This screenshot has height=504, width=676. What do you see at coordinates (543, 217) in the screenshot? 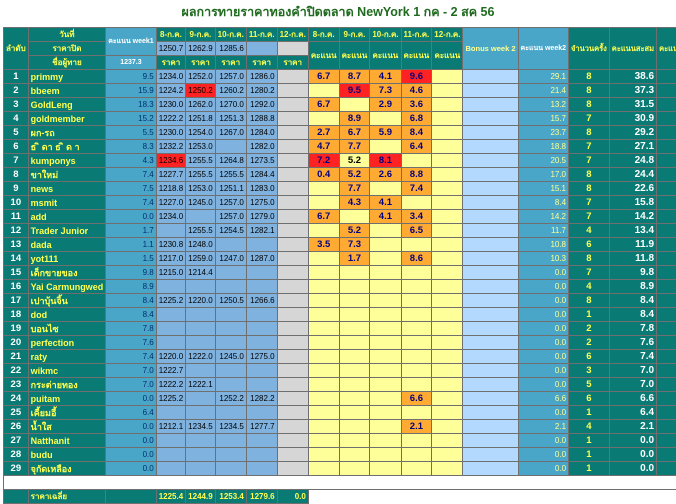
I see `score-week2-cell: 14.2` at bounding box center [543, 217].